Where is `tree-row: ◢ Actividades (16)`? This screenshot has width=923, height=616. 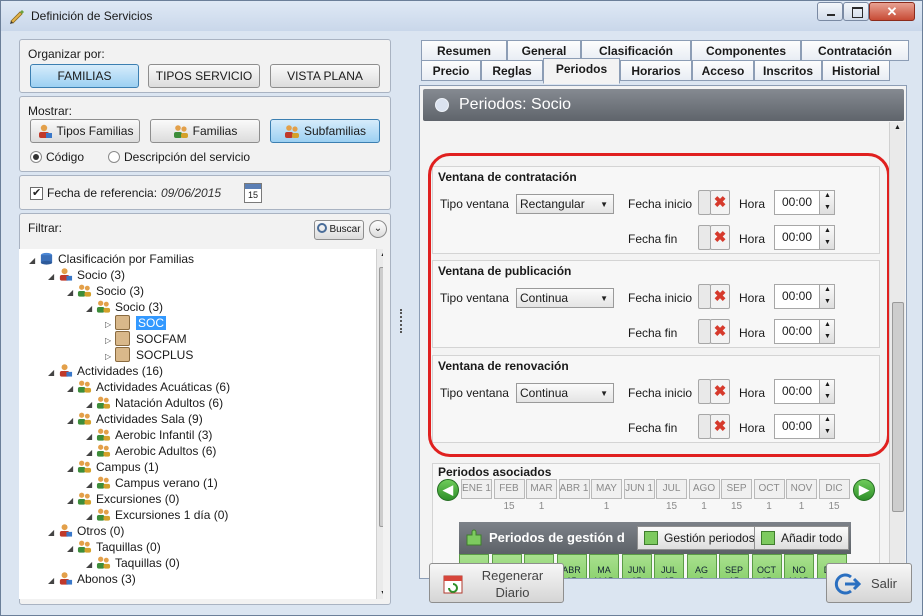
tree-row: ◢ Actividades (16) is located at coordinates (105, 371).